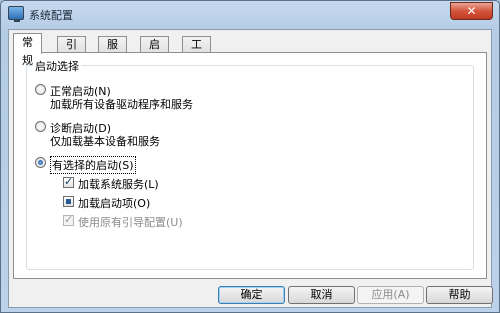  I want to click on apply-button: 应用(A), so click(390, 295).